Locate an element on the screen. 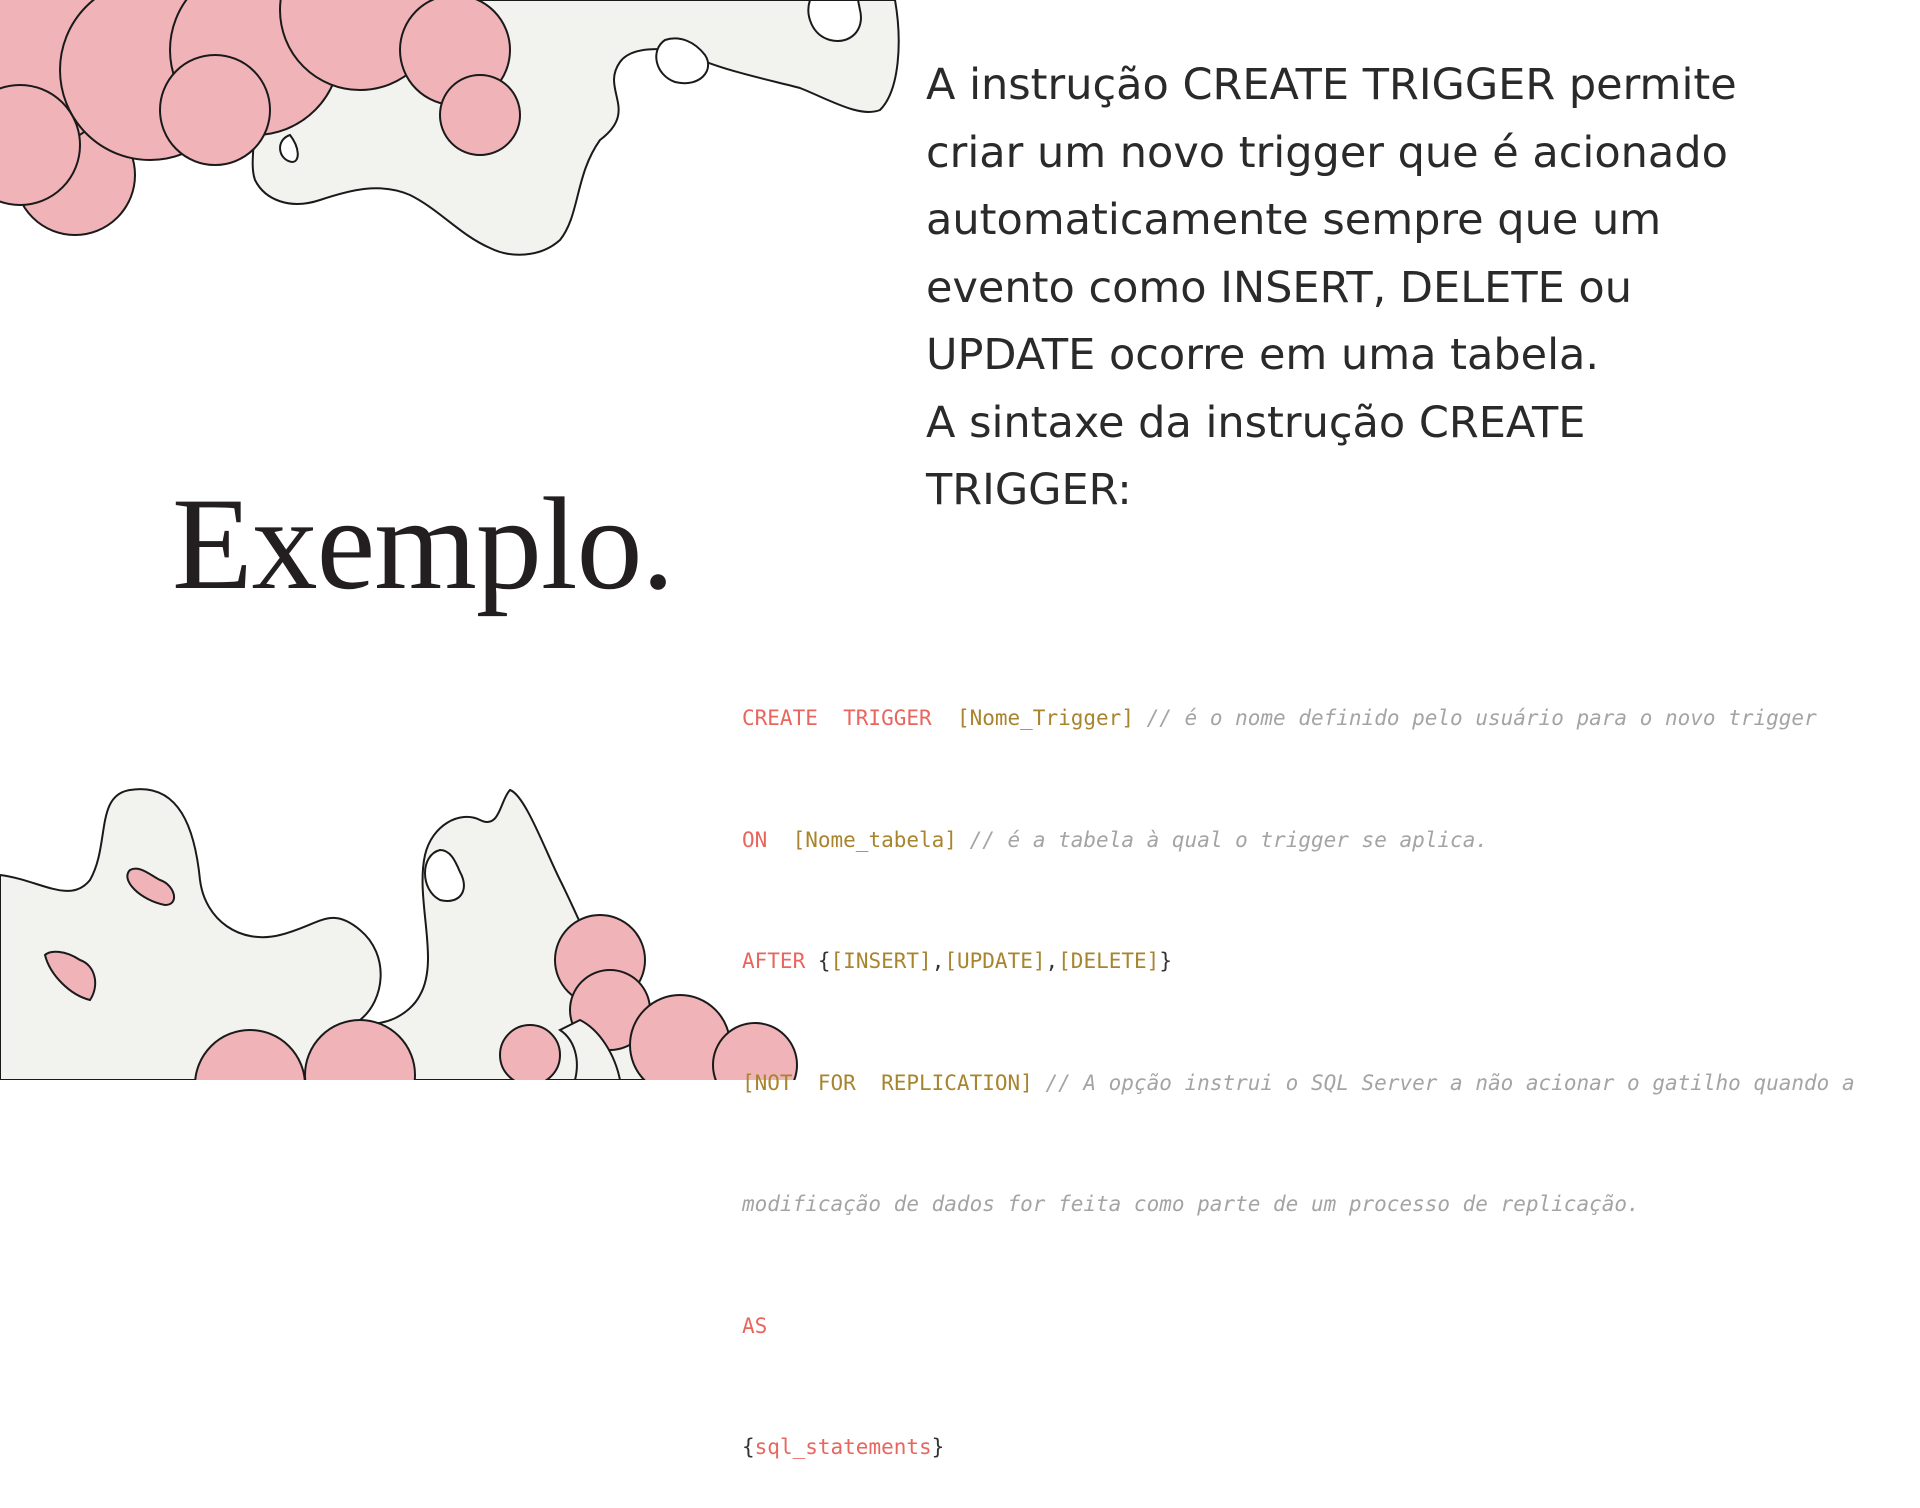 The image size is (1920, 1508). code-line-6: AS is located at coordinates (1327, 1326).